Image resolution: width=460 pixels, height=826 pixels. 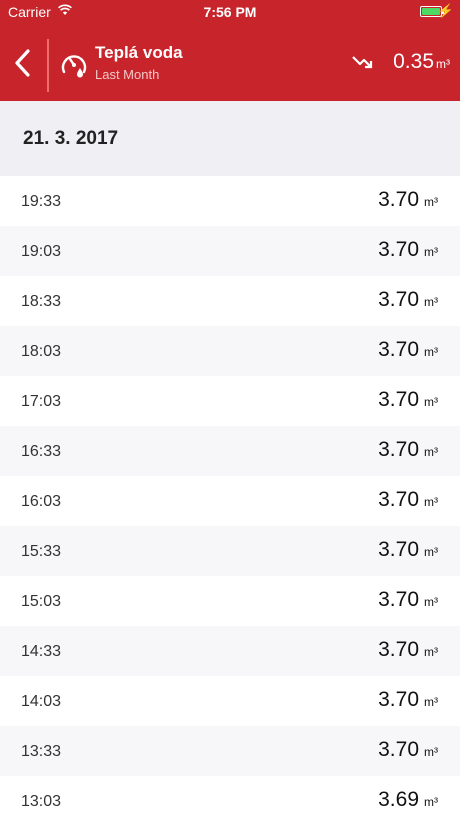 What do you see at coordinates (41, 751) in the screenshot?
I see `reading-time: 13:33` at bounding box center [41, 751].